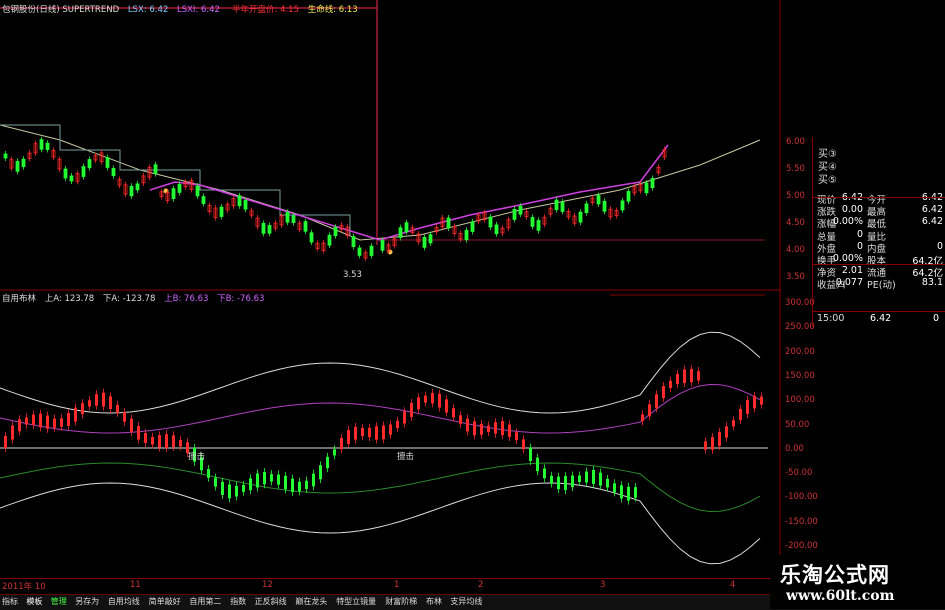 Image resolution: width=945 pixels, height=610 pixels. I want to click on indicator-axis-tick: 0.00, so click(794, 448).